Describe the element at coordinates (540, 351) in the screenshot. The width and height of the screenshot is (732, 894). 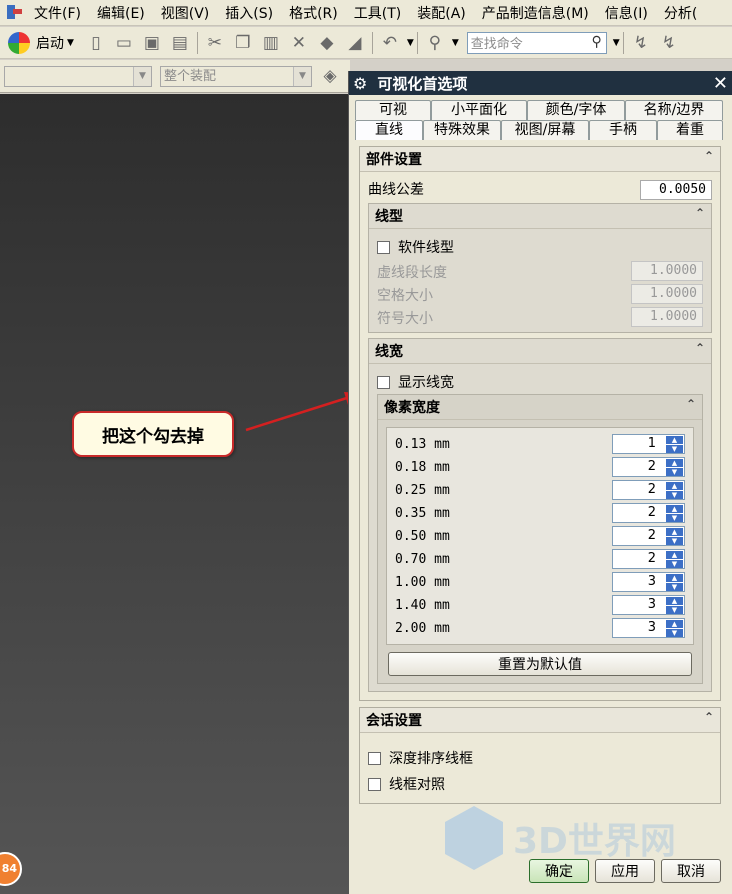
I see `linewidth-header: 线宽 ⌃` at that location.